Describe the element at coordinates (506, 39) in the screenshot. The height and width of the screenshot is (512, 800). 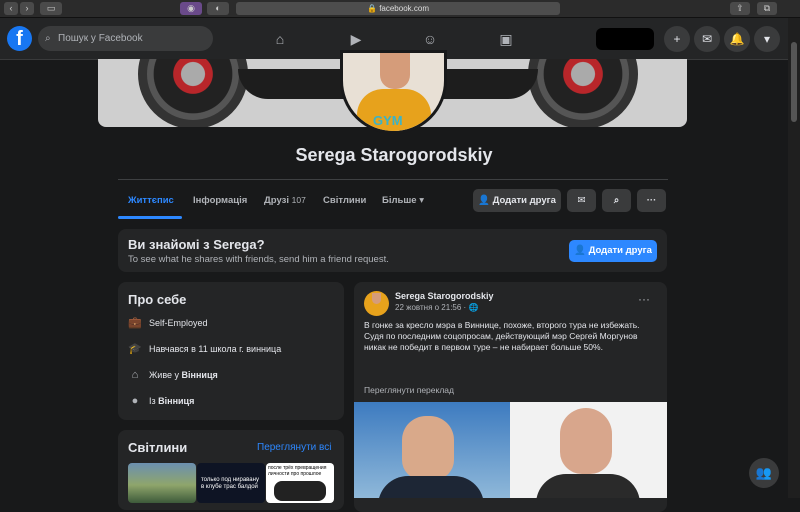
I see `gaming-icon: ▣` at that location.